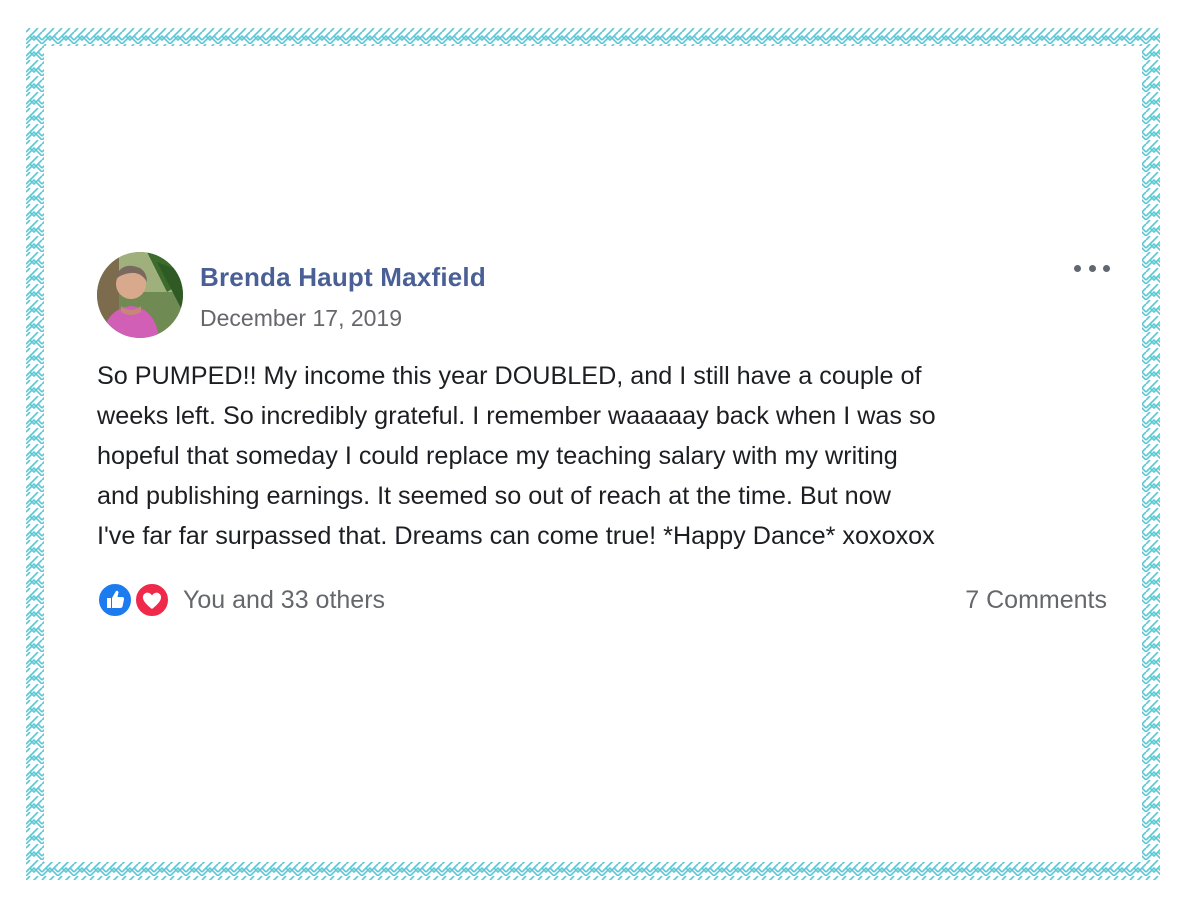 Image resolution: width=1186 pixels, height=912 pixels. What do you see at coordinates (301, 318) in the screenshot?
I see `post-date: December 17, 2019` at bounding box center [301, 318].